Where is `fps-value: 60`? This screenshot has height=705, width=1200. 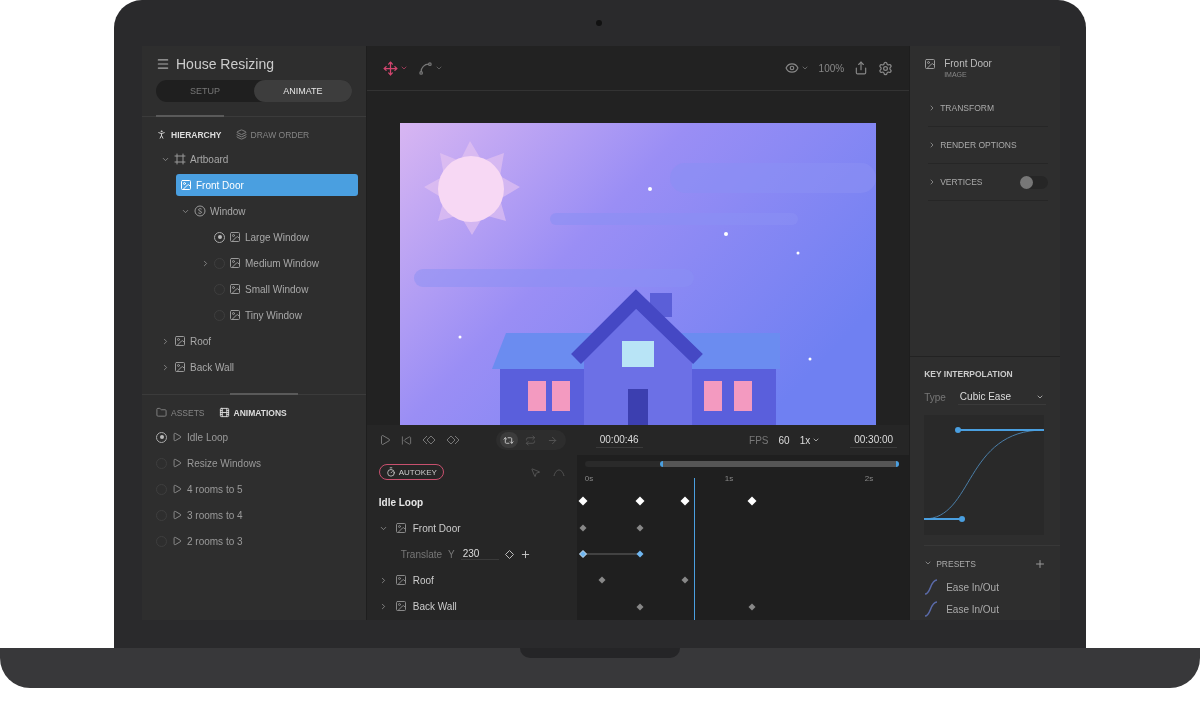 fps-value: 60 is located at coordinates (784, 440).